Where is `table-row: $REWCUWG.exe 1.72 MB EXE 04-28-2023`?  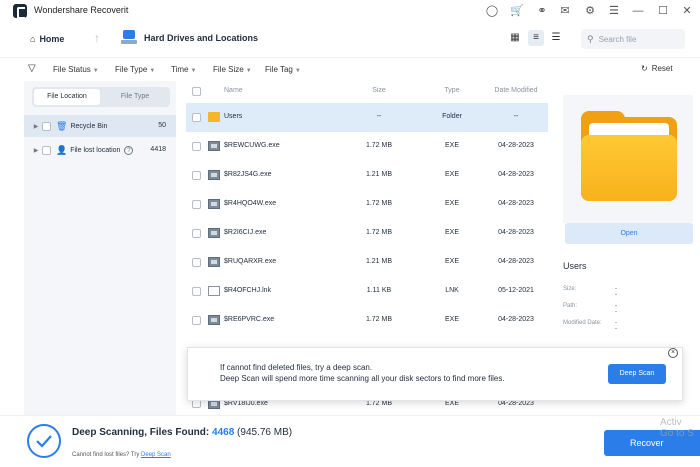
table-row: $REWCUWG.exe 1.72 MB EXE 04-28-2023 is located at coordinates (367, 146).